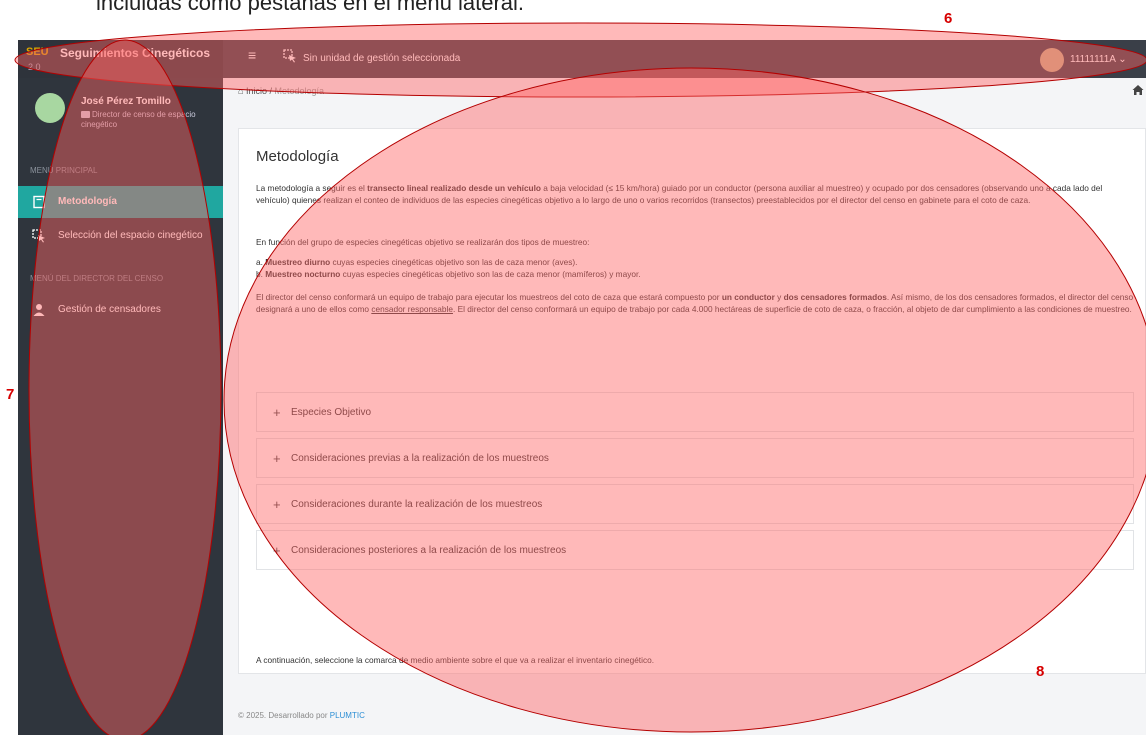 This screenshot has height=735, width=1146. Describe the element at coordinates (748, 297) in the screenshot. I see `equipo-bold-conductor: un conductor` at that location.